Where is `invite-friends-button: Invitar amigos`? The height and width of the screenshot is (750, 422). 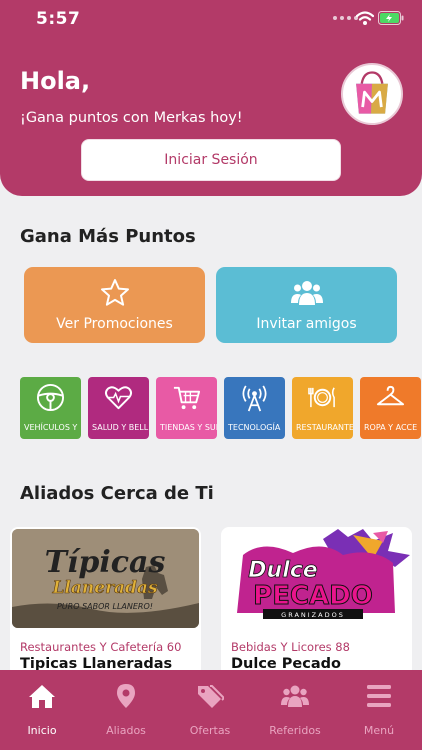
invite-friends-button: Invitar amigos is located at coordinates (306, 305).